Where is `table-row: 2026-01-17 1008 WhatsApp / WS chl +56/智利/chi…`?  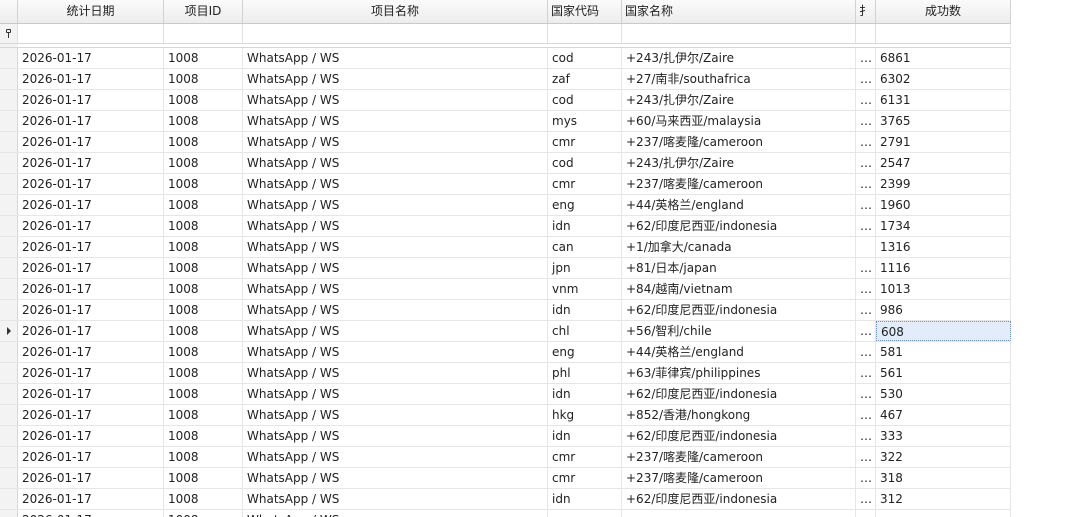
table-row: 2026-01-17 1008 WhatsApp / WS chl +56/智利/chi… is located at coordinates (539, 331).